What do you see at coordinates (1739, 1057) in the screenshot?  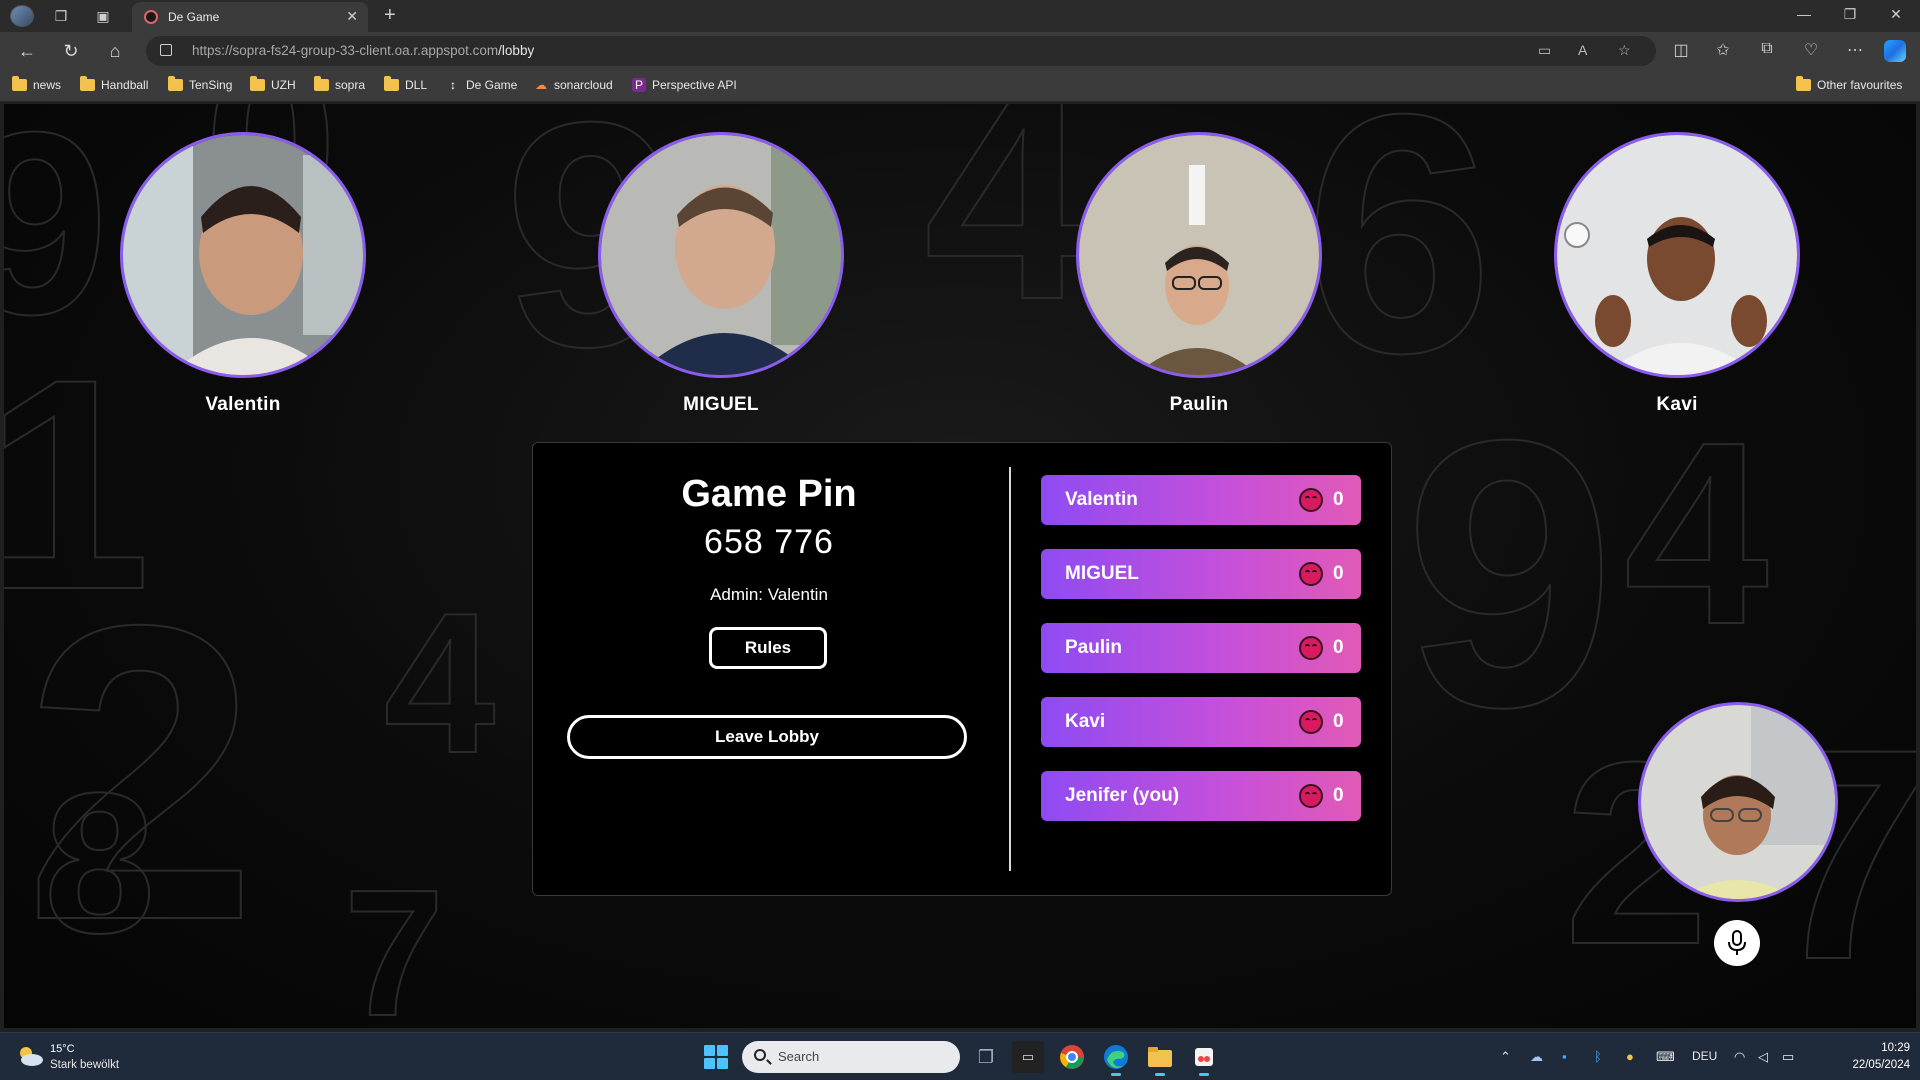 I see `wifi-icon: ◠` at bounding box center [1739, 1057].